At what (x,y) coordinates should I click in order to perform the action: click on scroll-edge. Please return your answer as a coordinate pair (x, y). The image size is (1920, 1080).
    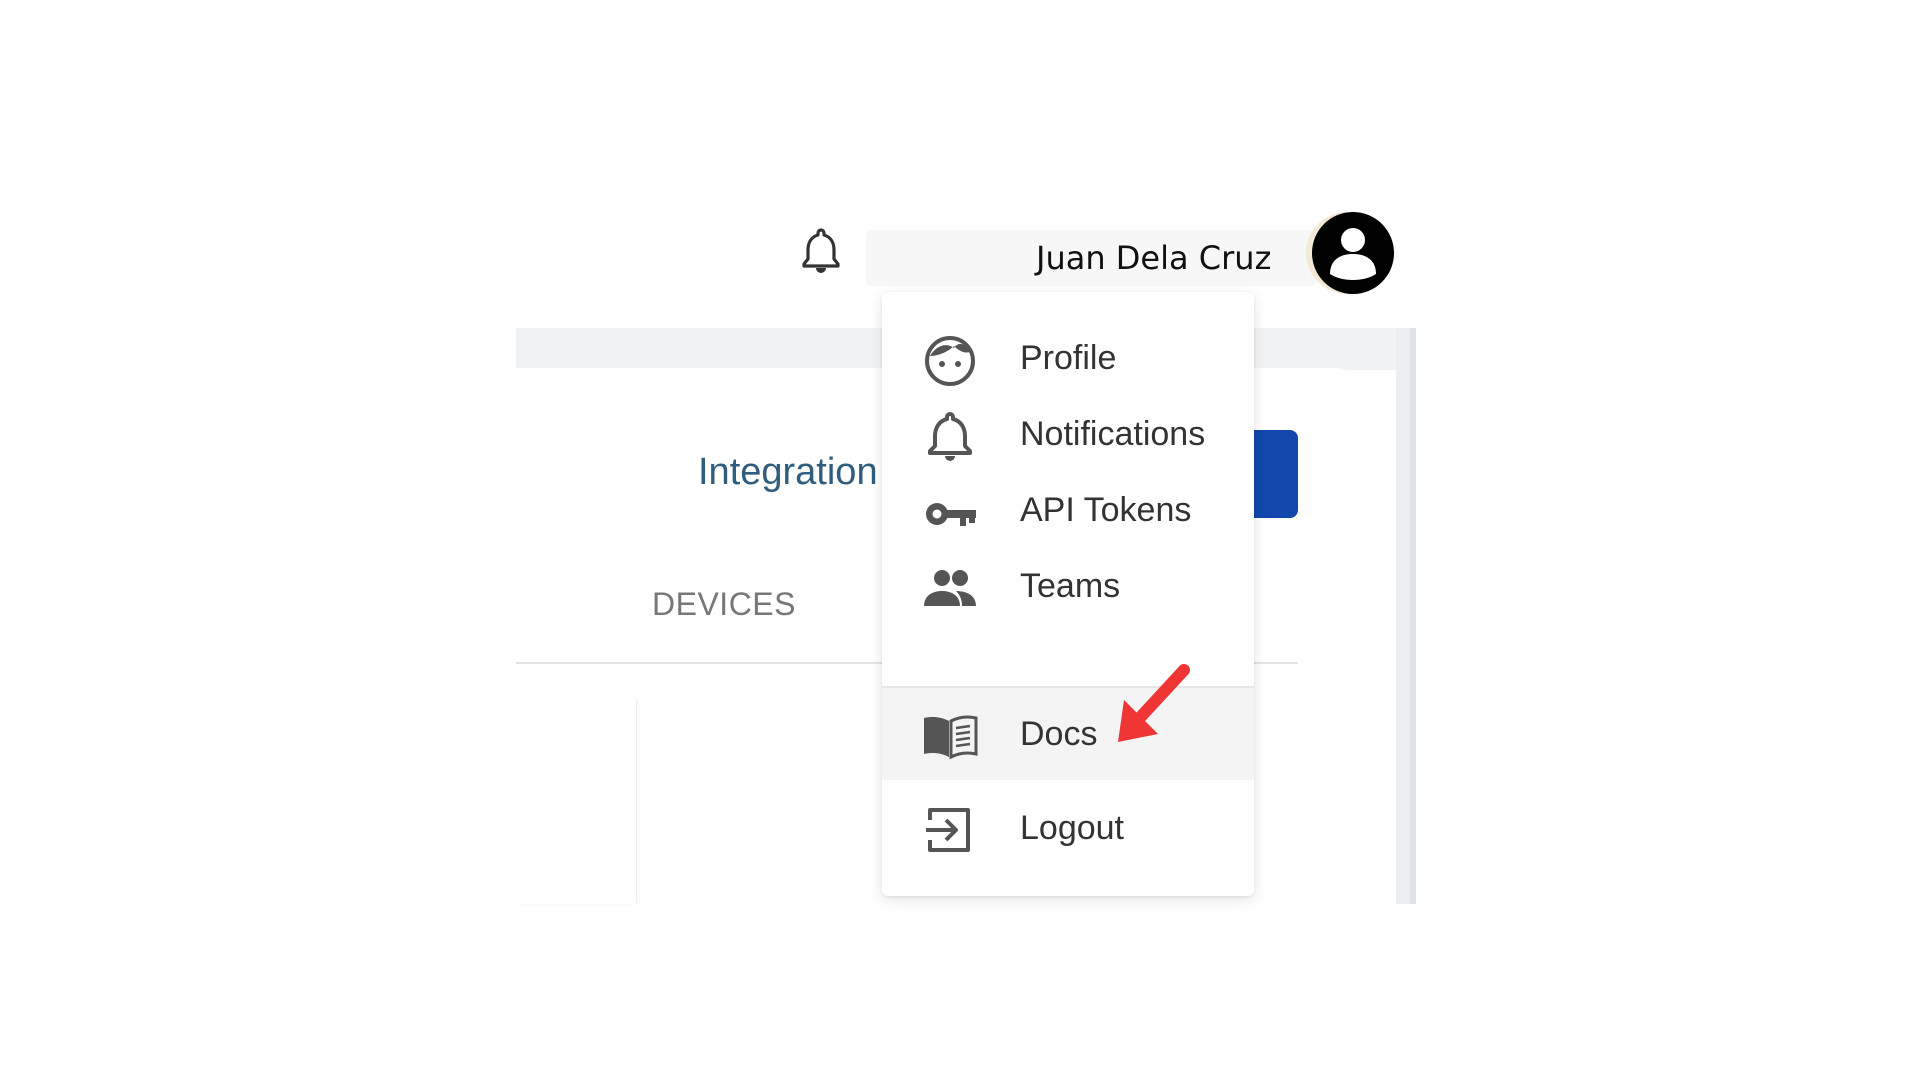
    Looking at the image, I should click on (1413, 616).